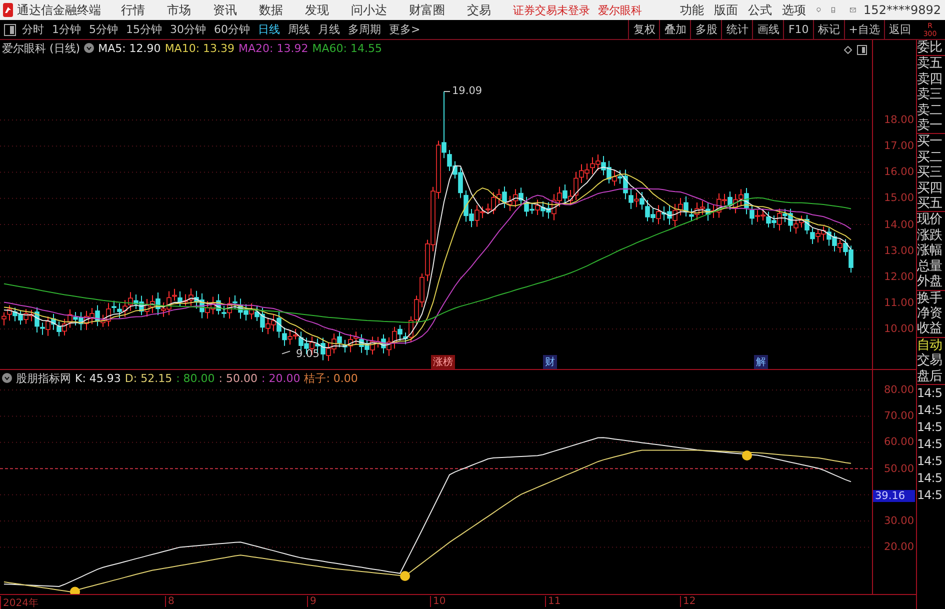  I want to click on trade-label: 交易, so click(930, 361).